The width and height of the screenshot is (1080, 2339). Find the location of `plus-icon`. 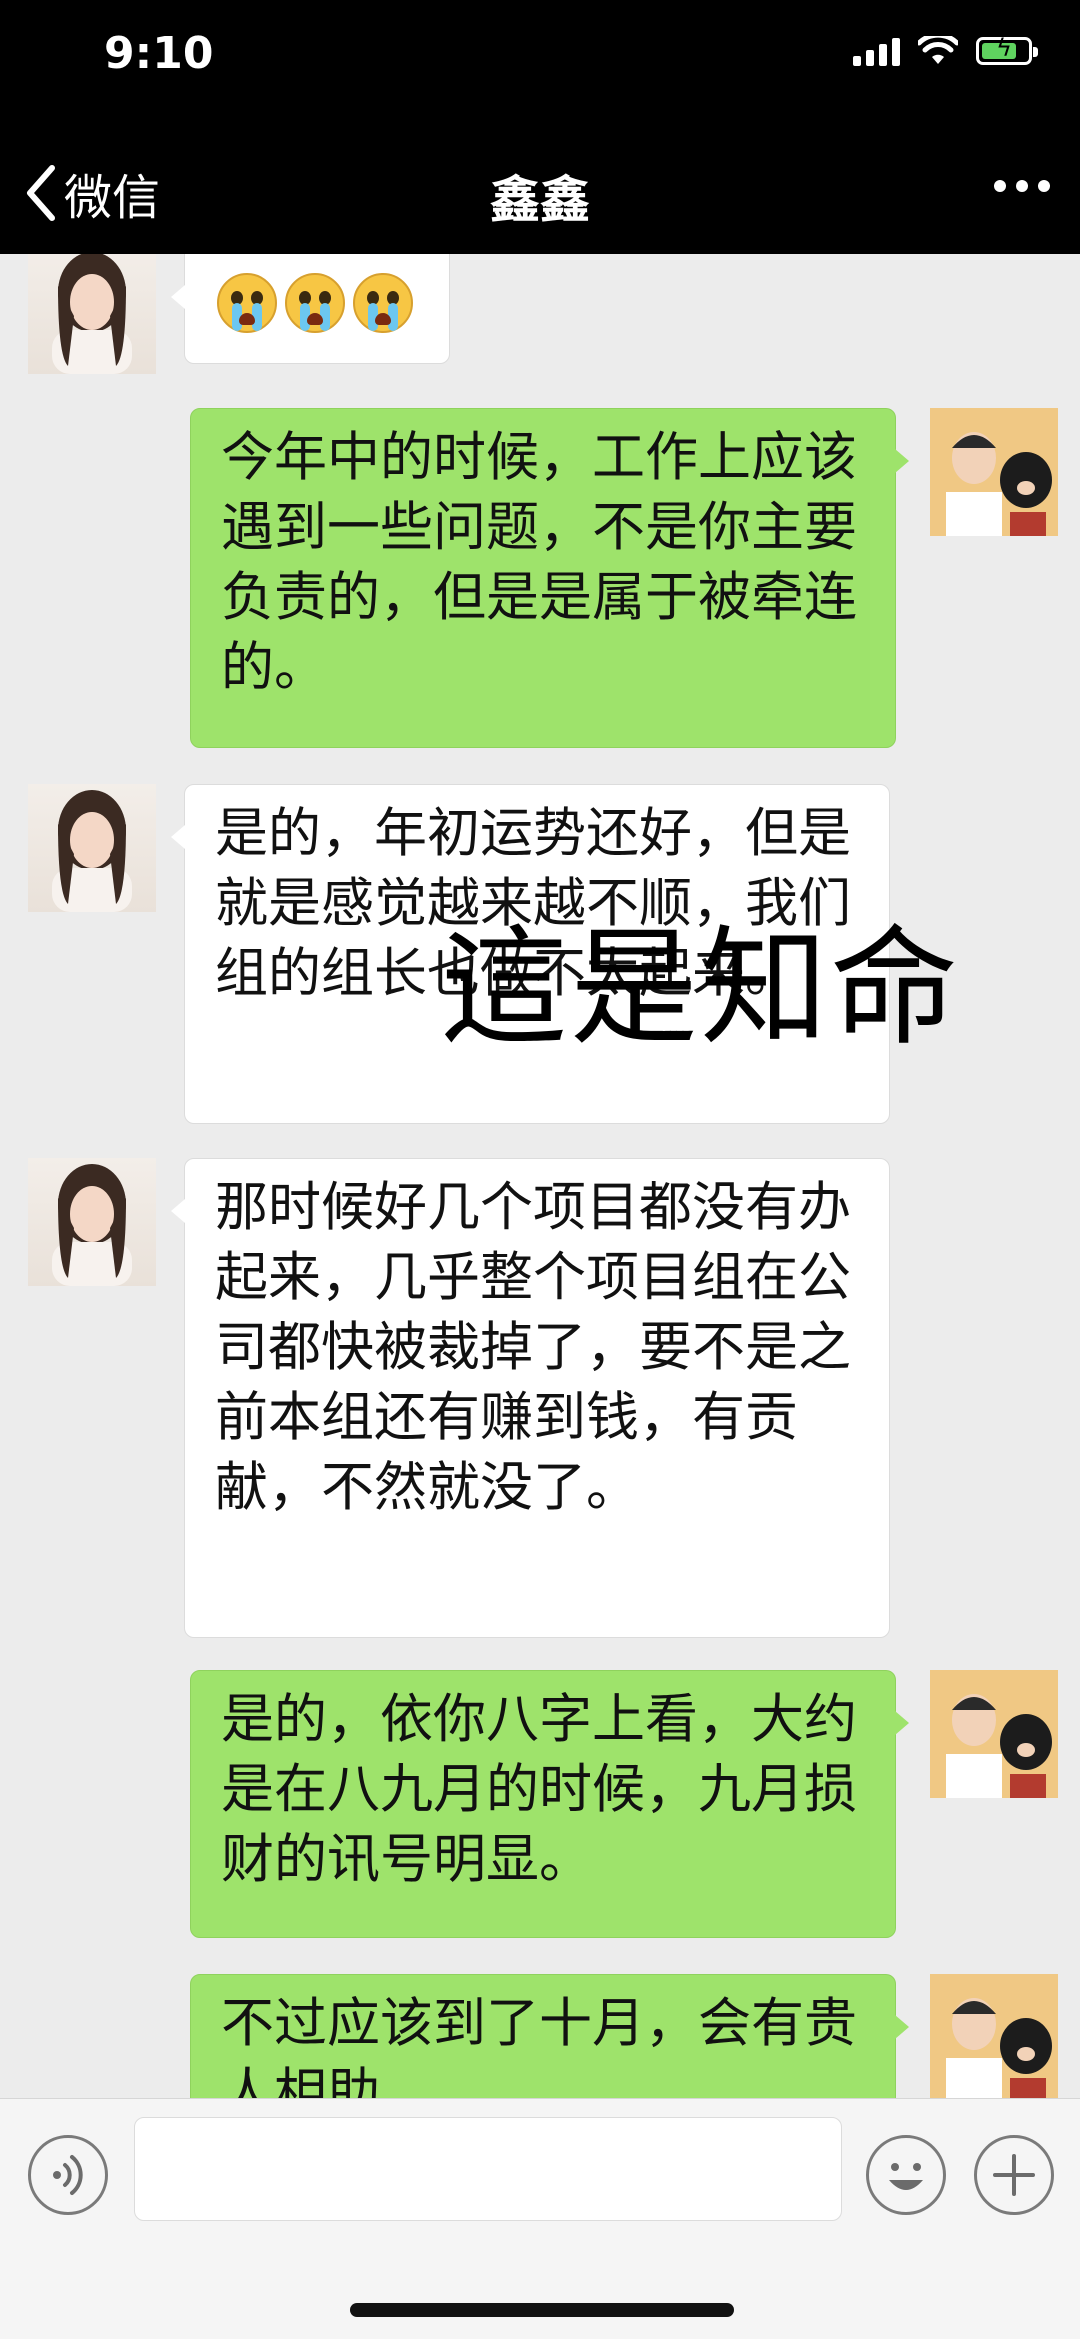

plus-icon is located at coordinates (1014, 2175).